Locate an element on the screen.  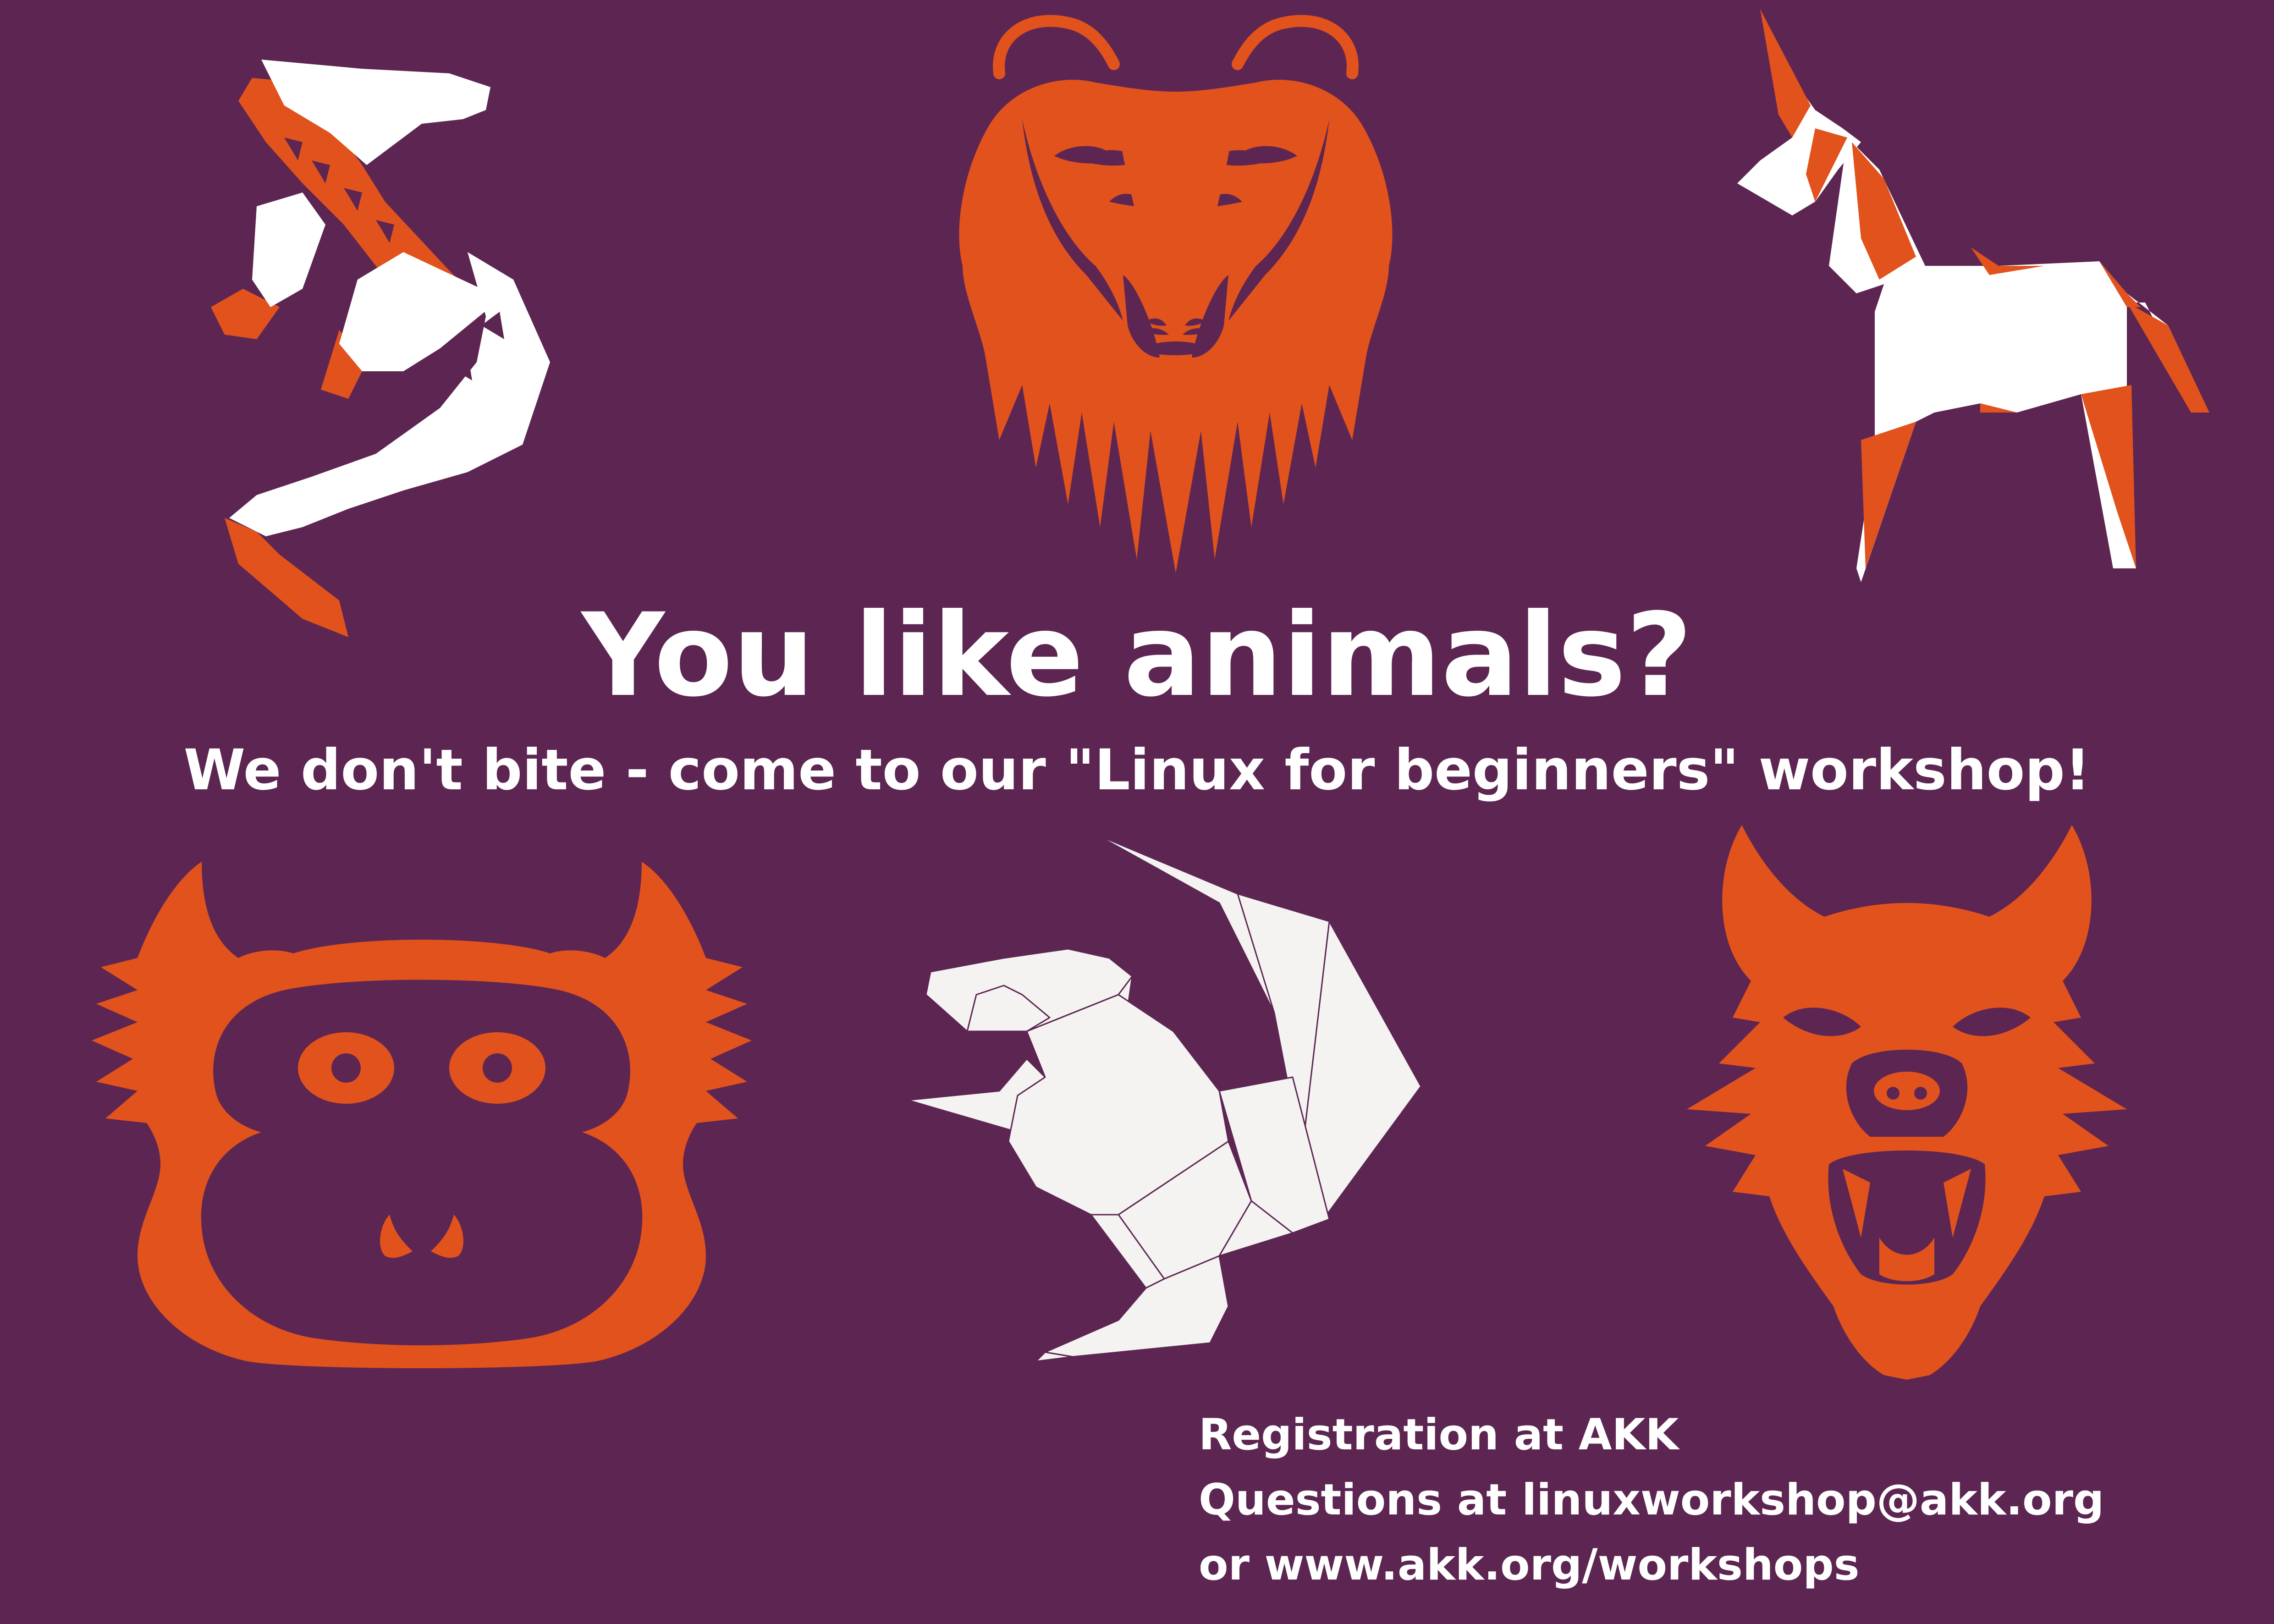
monkey-graphic is located at coordinates (422, 1115).